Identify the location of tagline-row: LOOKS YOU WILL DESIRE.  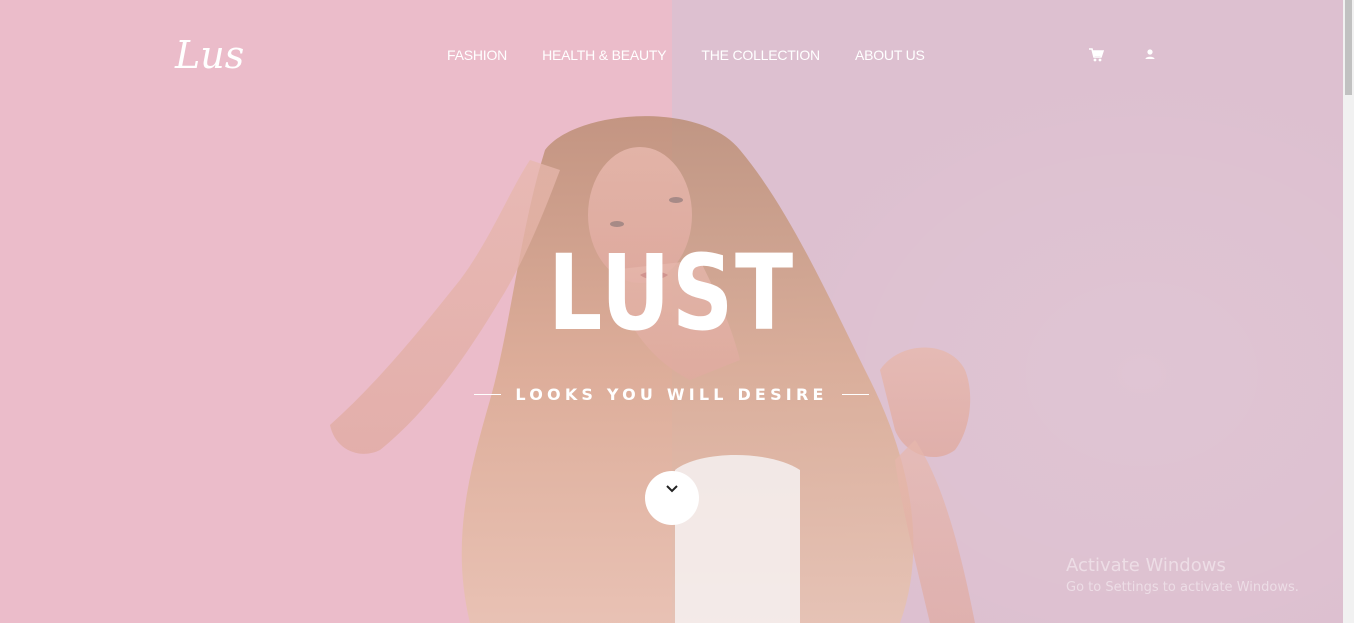
(671, 394).